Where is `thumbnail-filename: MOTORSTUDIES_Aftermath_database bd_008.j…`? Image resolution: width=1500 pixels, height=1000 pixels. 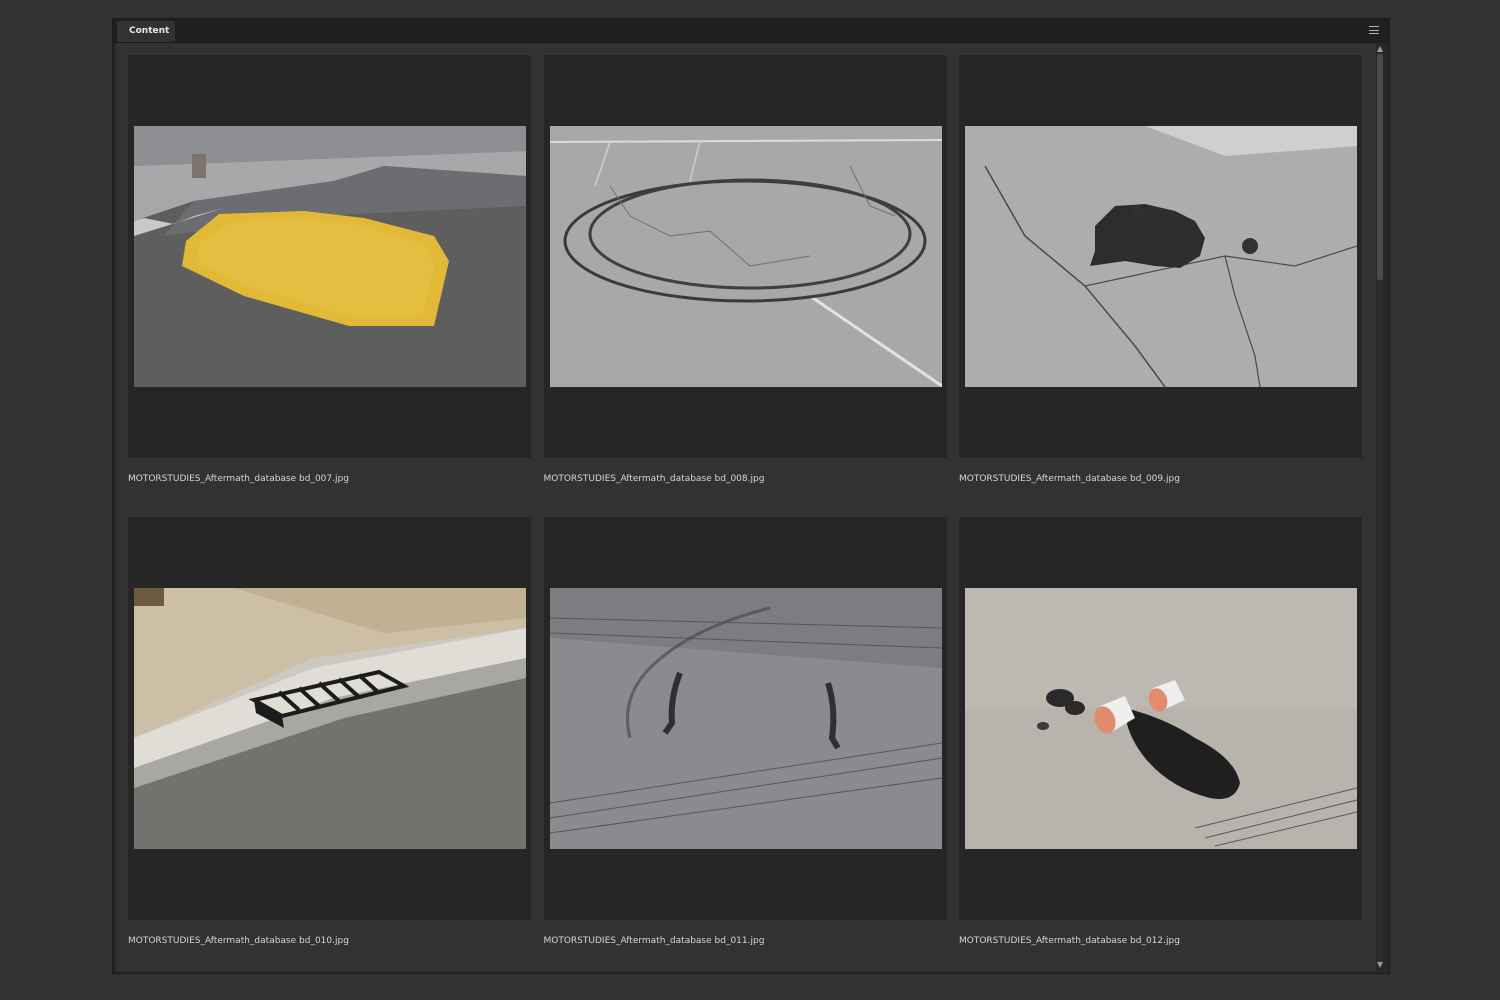 thumbnail-filename: MOTORSTUDIES_Aftermath_database bd_008.j… is located at coordinates (654, 479).